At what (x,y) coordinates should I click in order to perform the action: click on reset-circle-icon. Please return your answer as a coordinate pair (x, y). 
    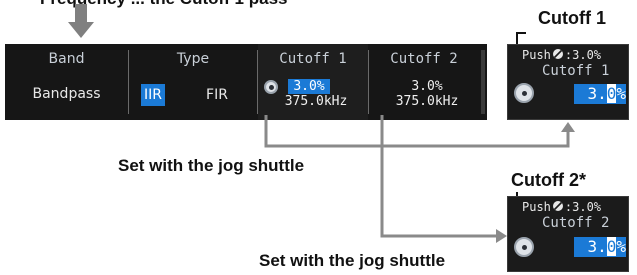
    Looking at the image, I should click on (557, 206).